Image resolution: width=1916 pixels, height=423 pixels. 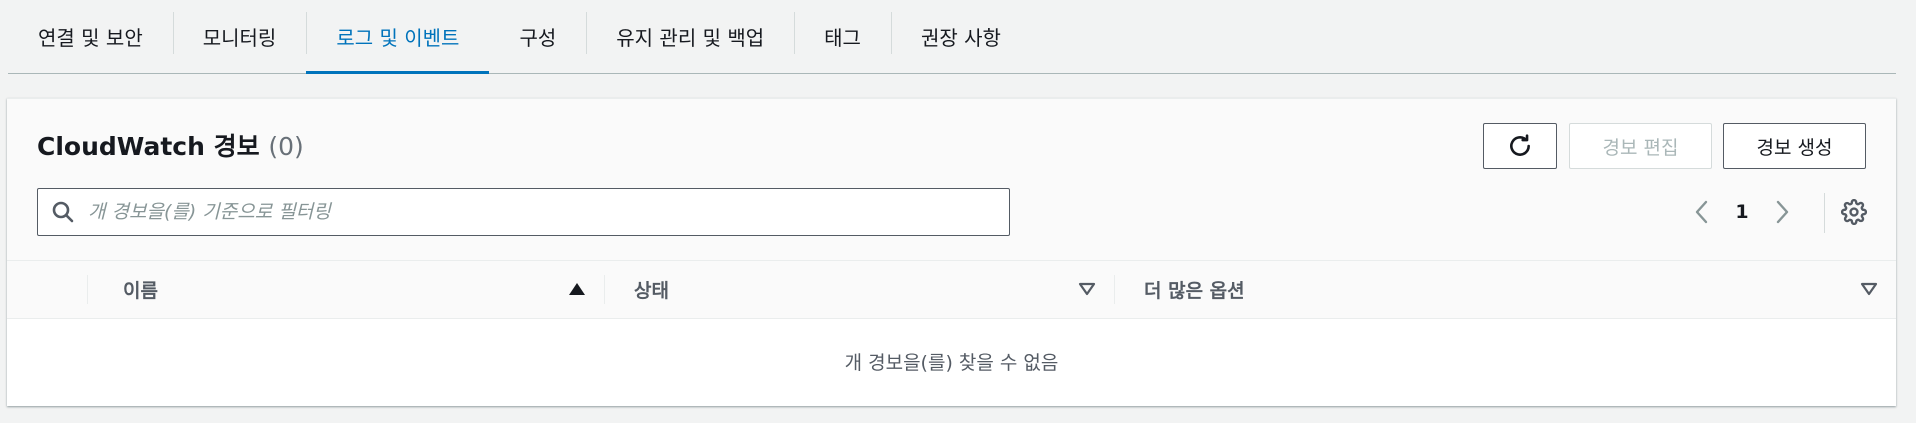 I want to click on tab-label: 연결 및 보안, so click(x=90, y=38).